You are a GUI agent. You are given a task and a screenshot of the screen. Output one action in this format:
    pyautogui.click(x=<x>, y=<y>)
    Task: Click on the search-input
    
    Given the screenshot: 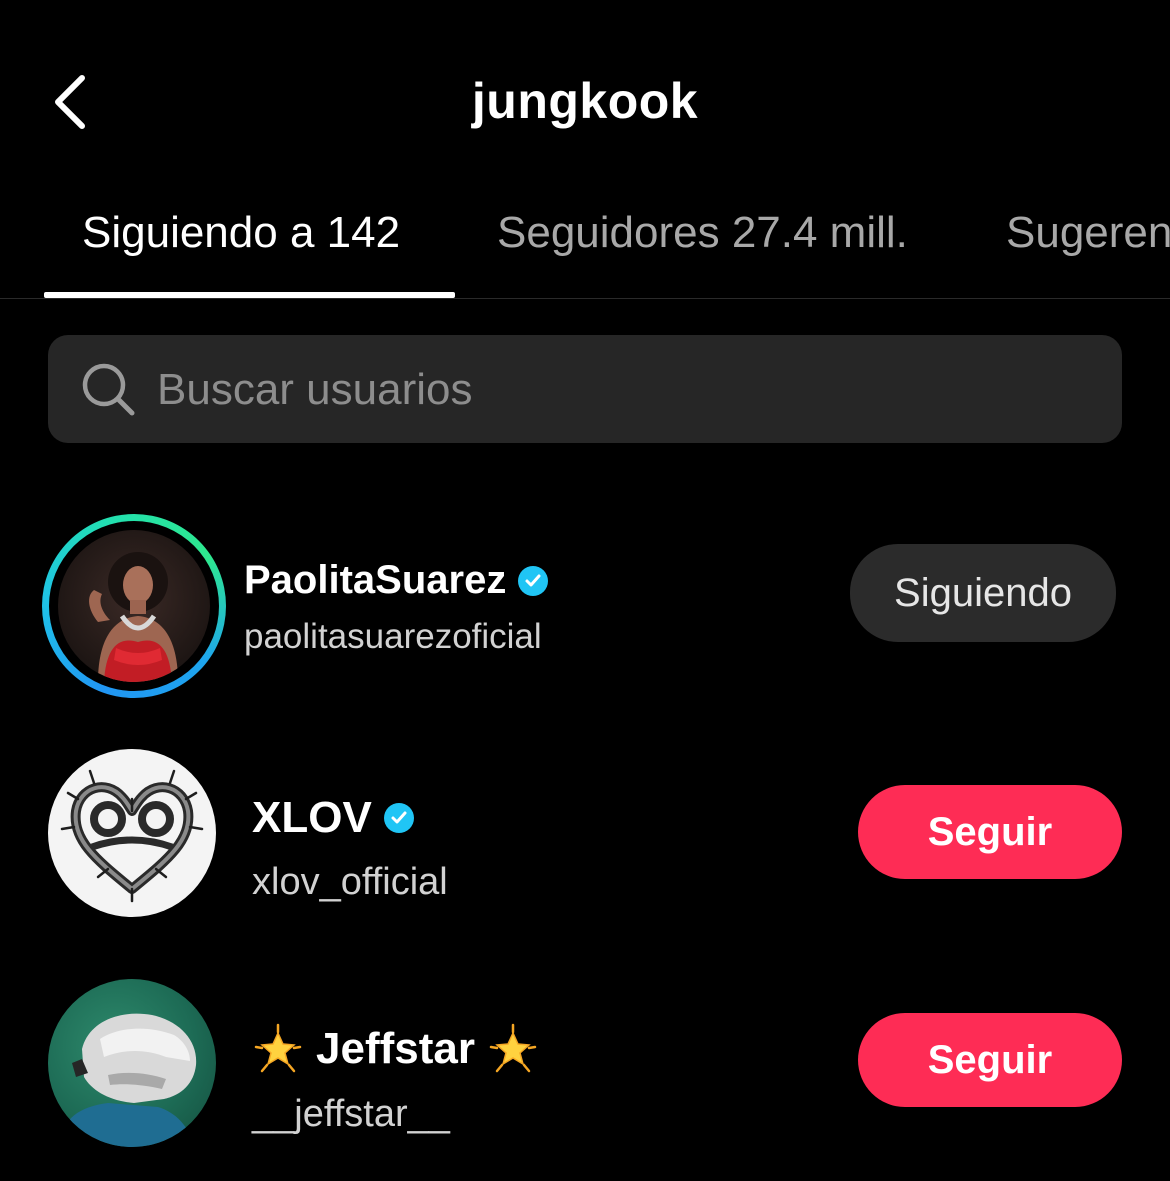 What is the action you would take?
    pyautogui.click(x=627, y=390)
    